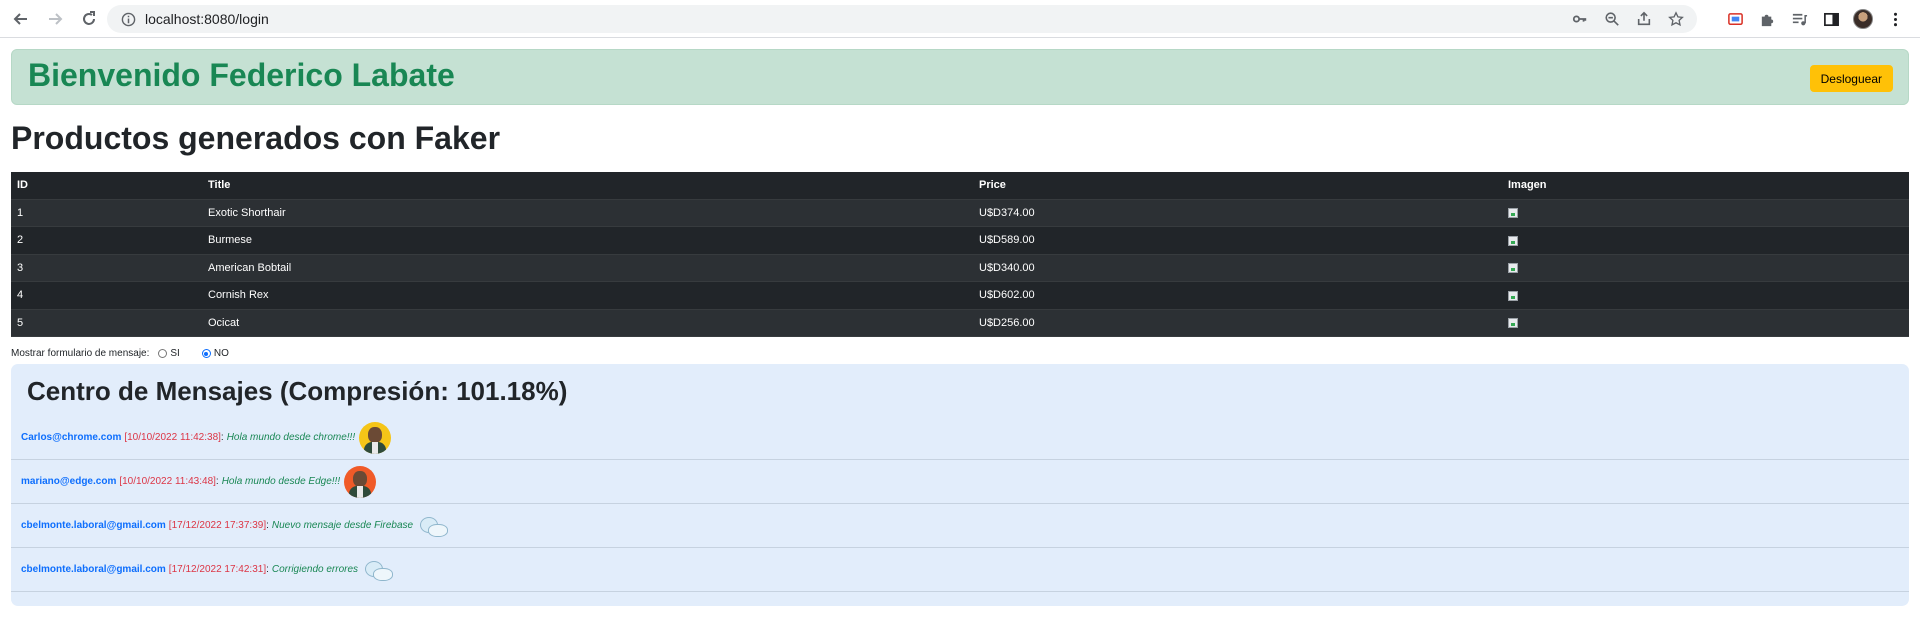 This screenshot has height=629, width=1920. Describe the element at coordinates (1767, 19) in the screenshot. I see `puzzle-icon` at that location.